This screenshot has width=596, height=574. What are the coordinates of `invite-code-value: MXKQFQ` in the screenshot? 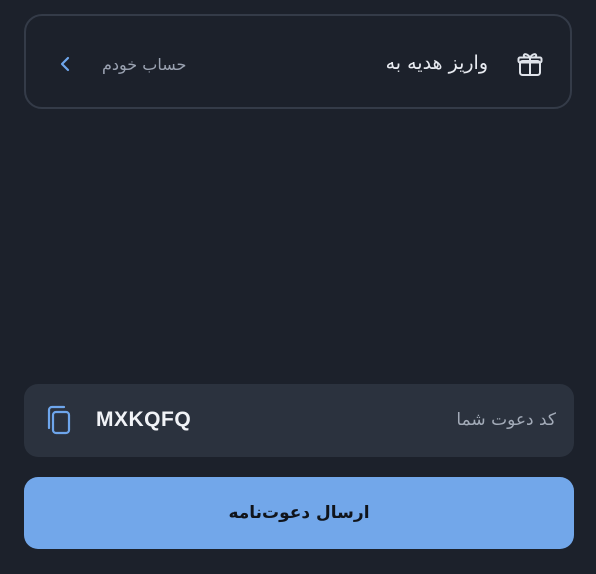 It's located at (144, 419).